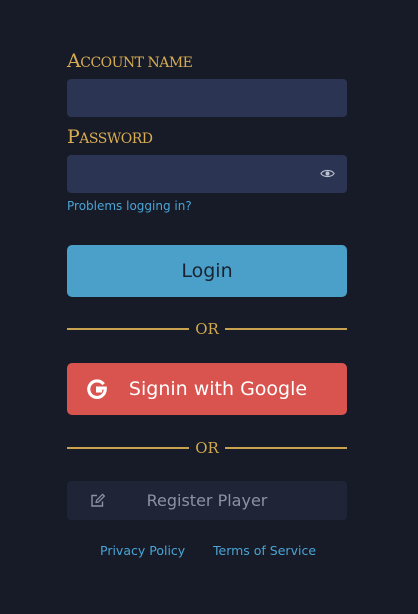  I want to click on account-name-label: ACCOUNT NAME, so click(130, 61).